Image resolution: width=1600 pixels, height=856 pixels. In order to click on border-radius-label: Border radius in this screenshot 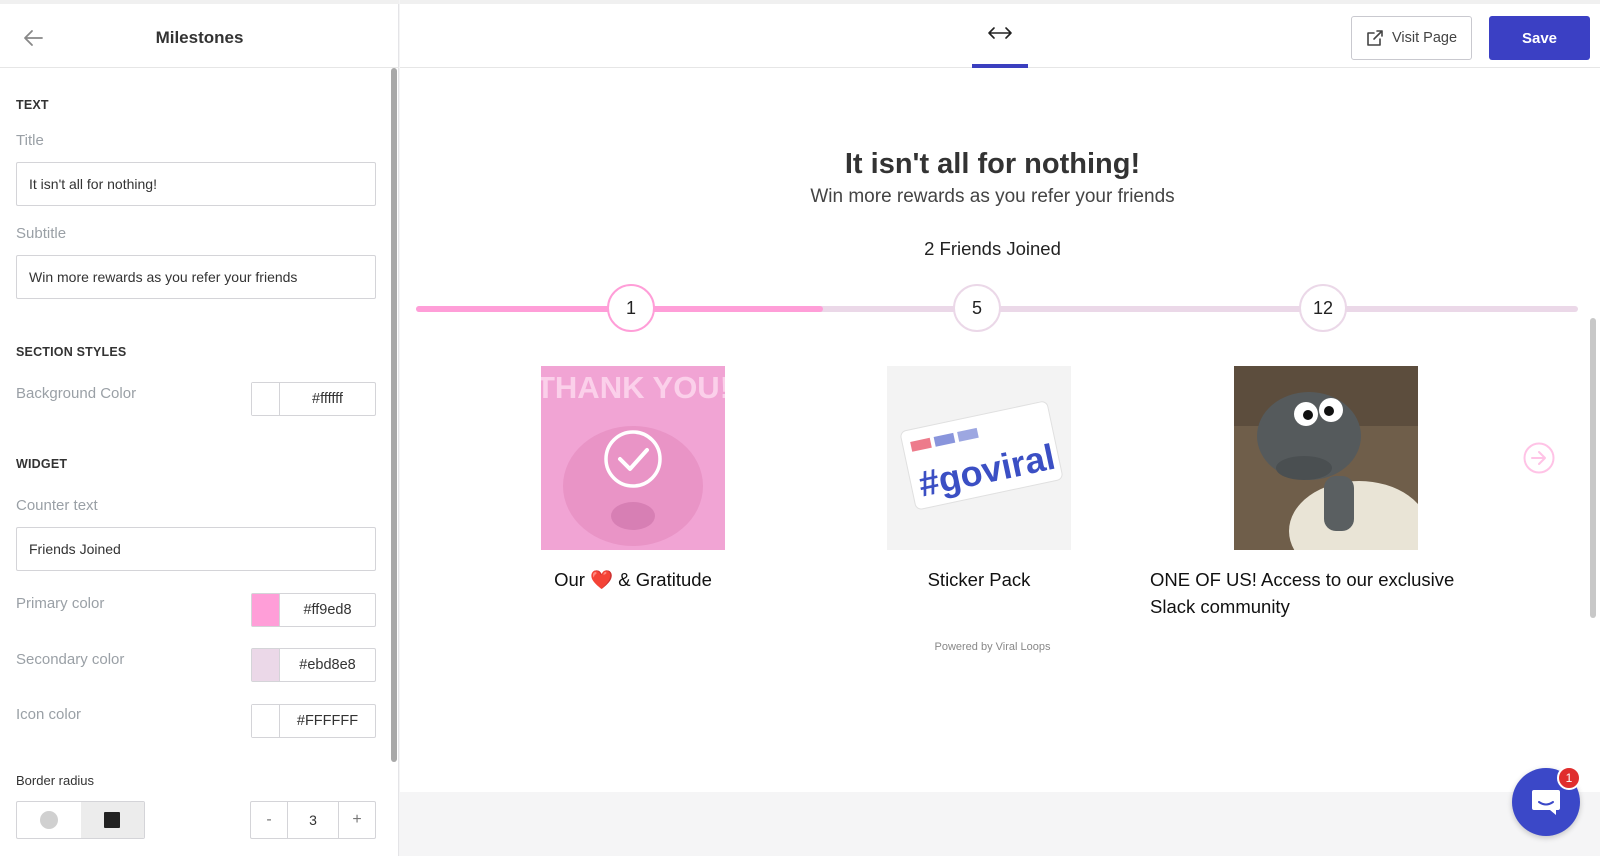, I will do `click(55, 780)`.